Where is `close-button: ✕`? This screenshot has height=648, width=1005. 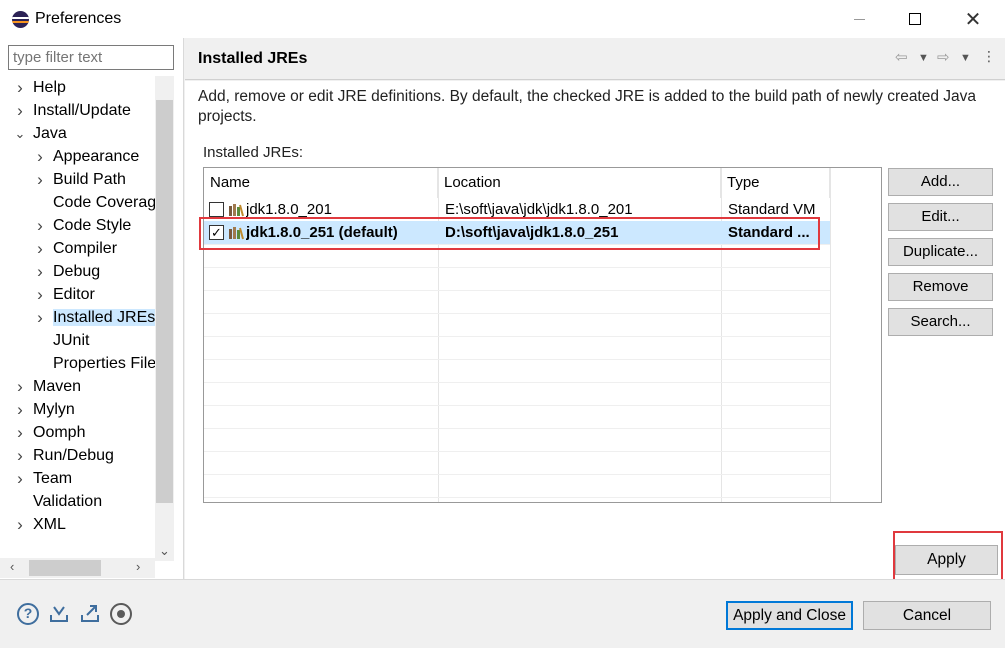 close-button: ✕ is located at coordinates (973, 19).